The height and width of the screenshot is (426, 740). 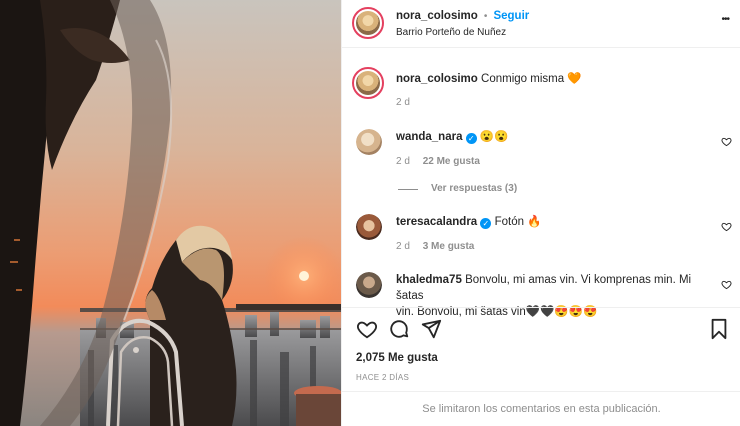 What do you see at coordinates (494, 137) in the screenshot?
I see `comment-text: 😮😮` at bounding box center [494, 137].